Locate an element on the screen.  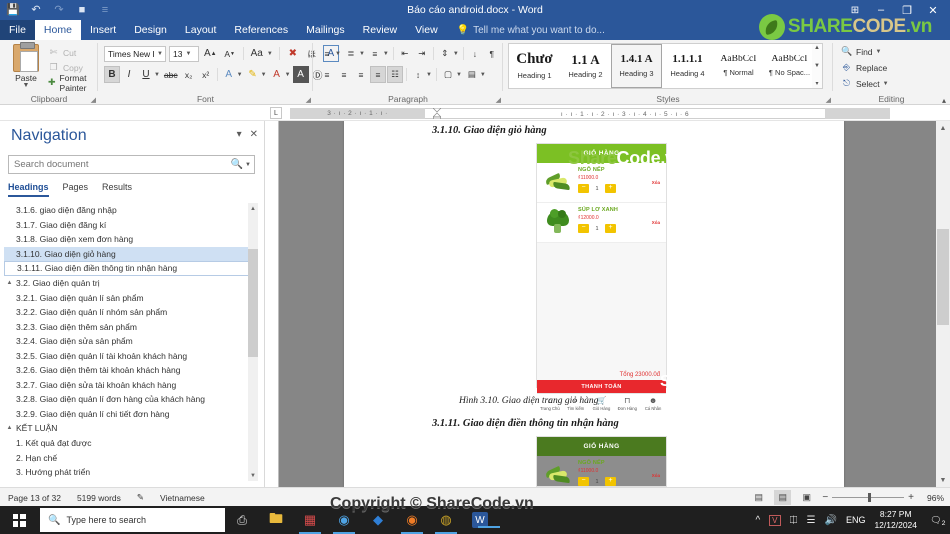
style-heading-4: 1.1.1.1 Heading 4 is located at coordinates (687, 66).